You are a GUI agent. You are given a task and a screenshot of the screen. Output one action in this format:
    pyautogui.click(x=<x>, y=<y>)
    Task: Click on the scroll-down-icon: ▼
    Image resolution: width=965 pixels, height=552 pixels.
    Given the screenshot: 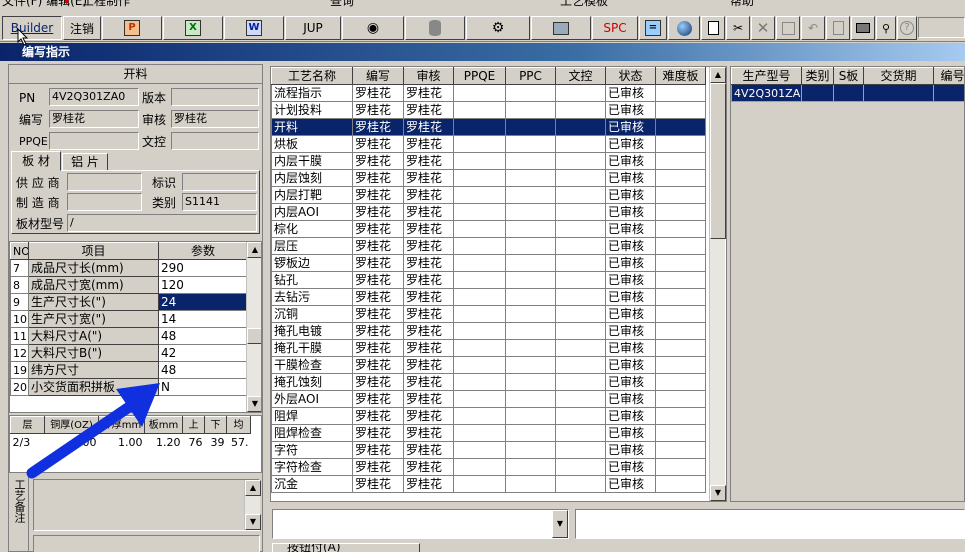 What is the action you would take?
    pyautogui.click(x=254, y=404)
    